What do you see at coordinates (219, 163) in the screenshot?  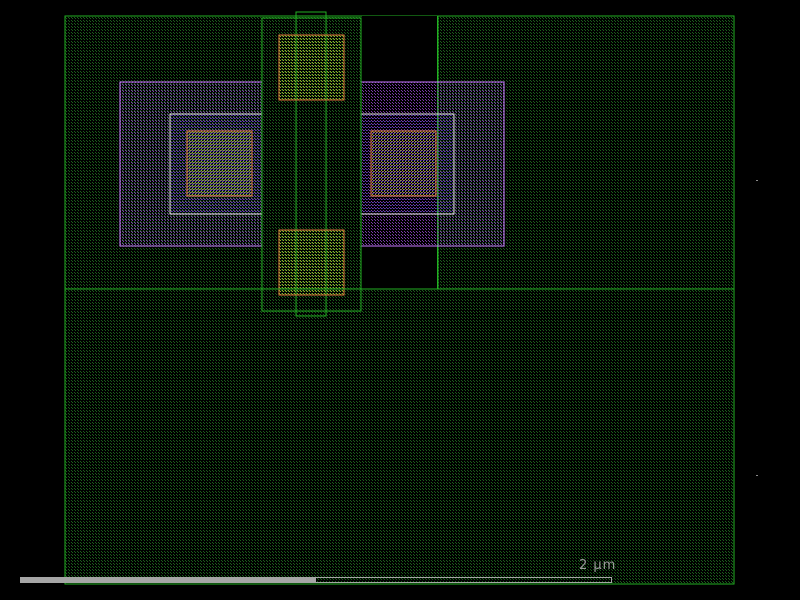 I see `contact-left` at bounding box center [219, 163].